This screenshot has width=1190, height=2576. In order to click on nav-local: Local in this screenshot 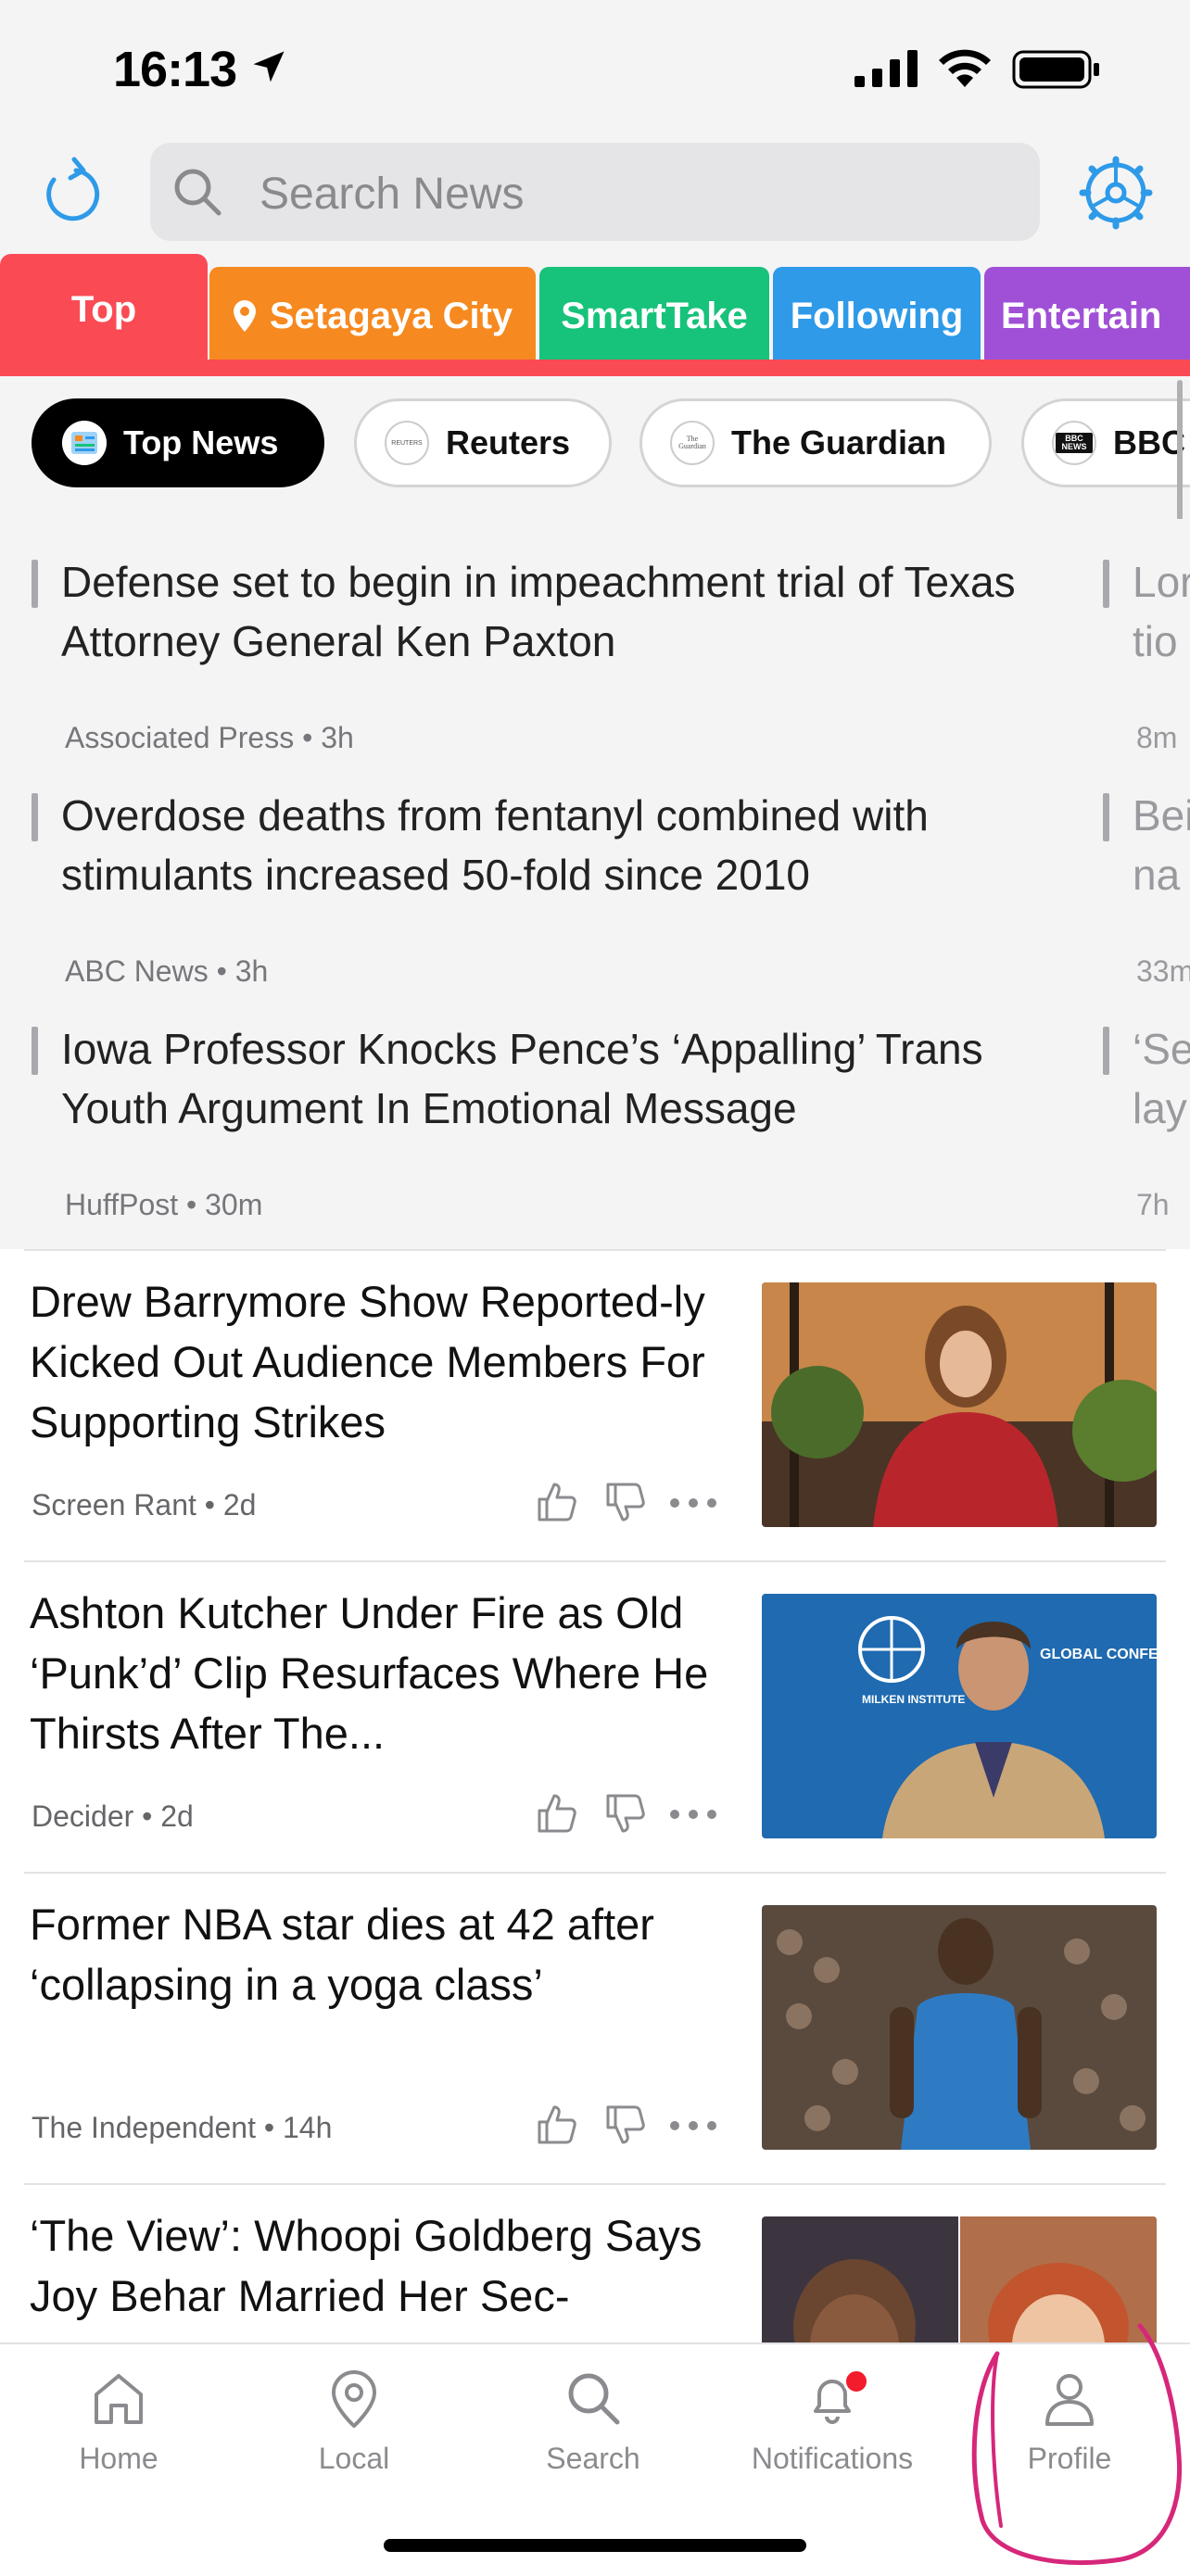, I will do `click(354, 2422)`.